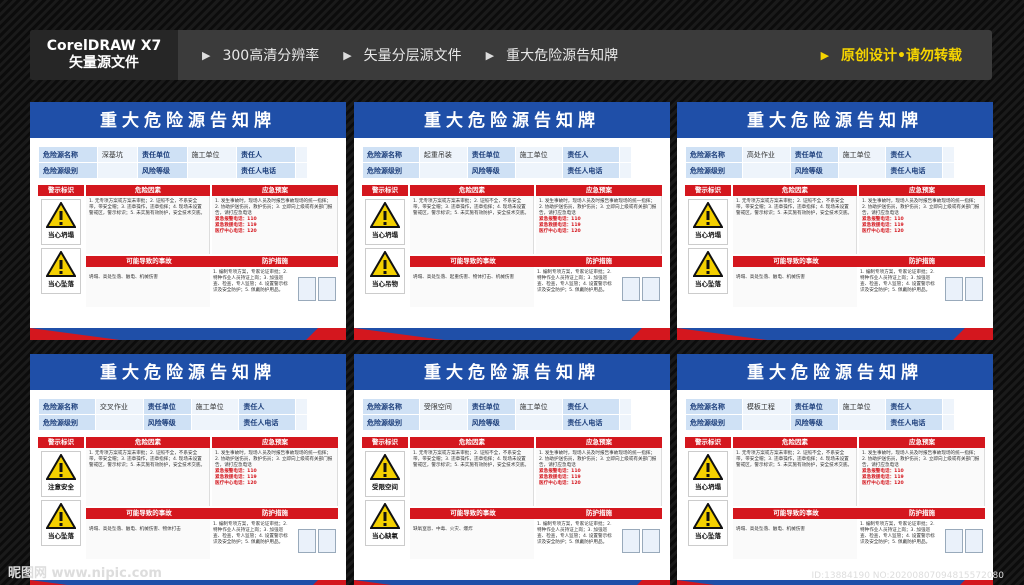  What do you see at coordinates (402, 56) in the screenshot?
I see `feature-item: ▶ 矢量分层源文件` at bounding box center [402, 56].